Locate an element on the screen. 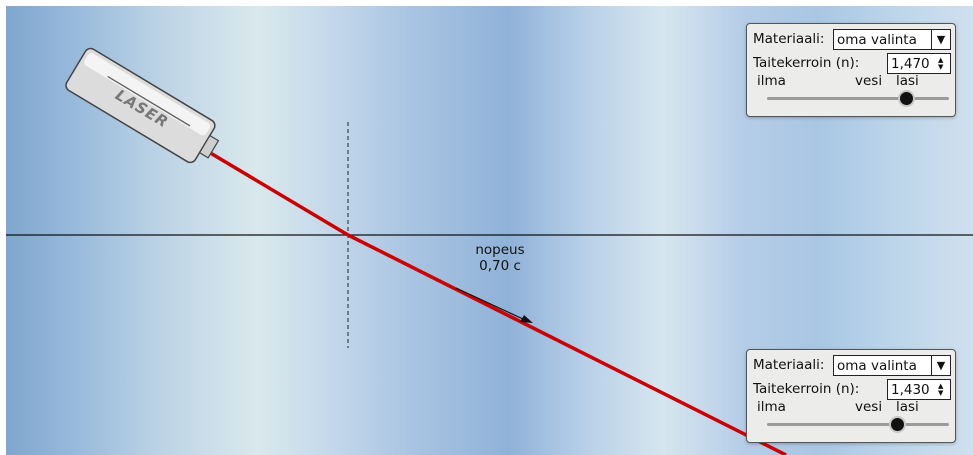 The width and height of the screenshot is (973, 455). speed-readout: nopeus 0,70 c is located at coordinates (500, 258).